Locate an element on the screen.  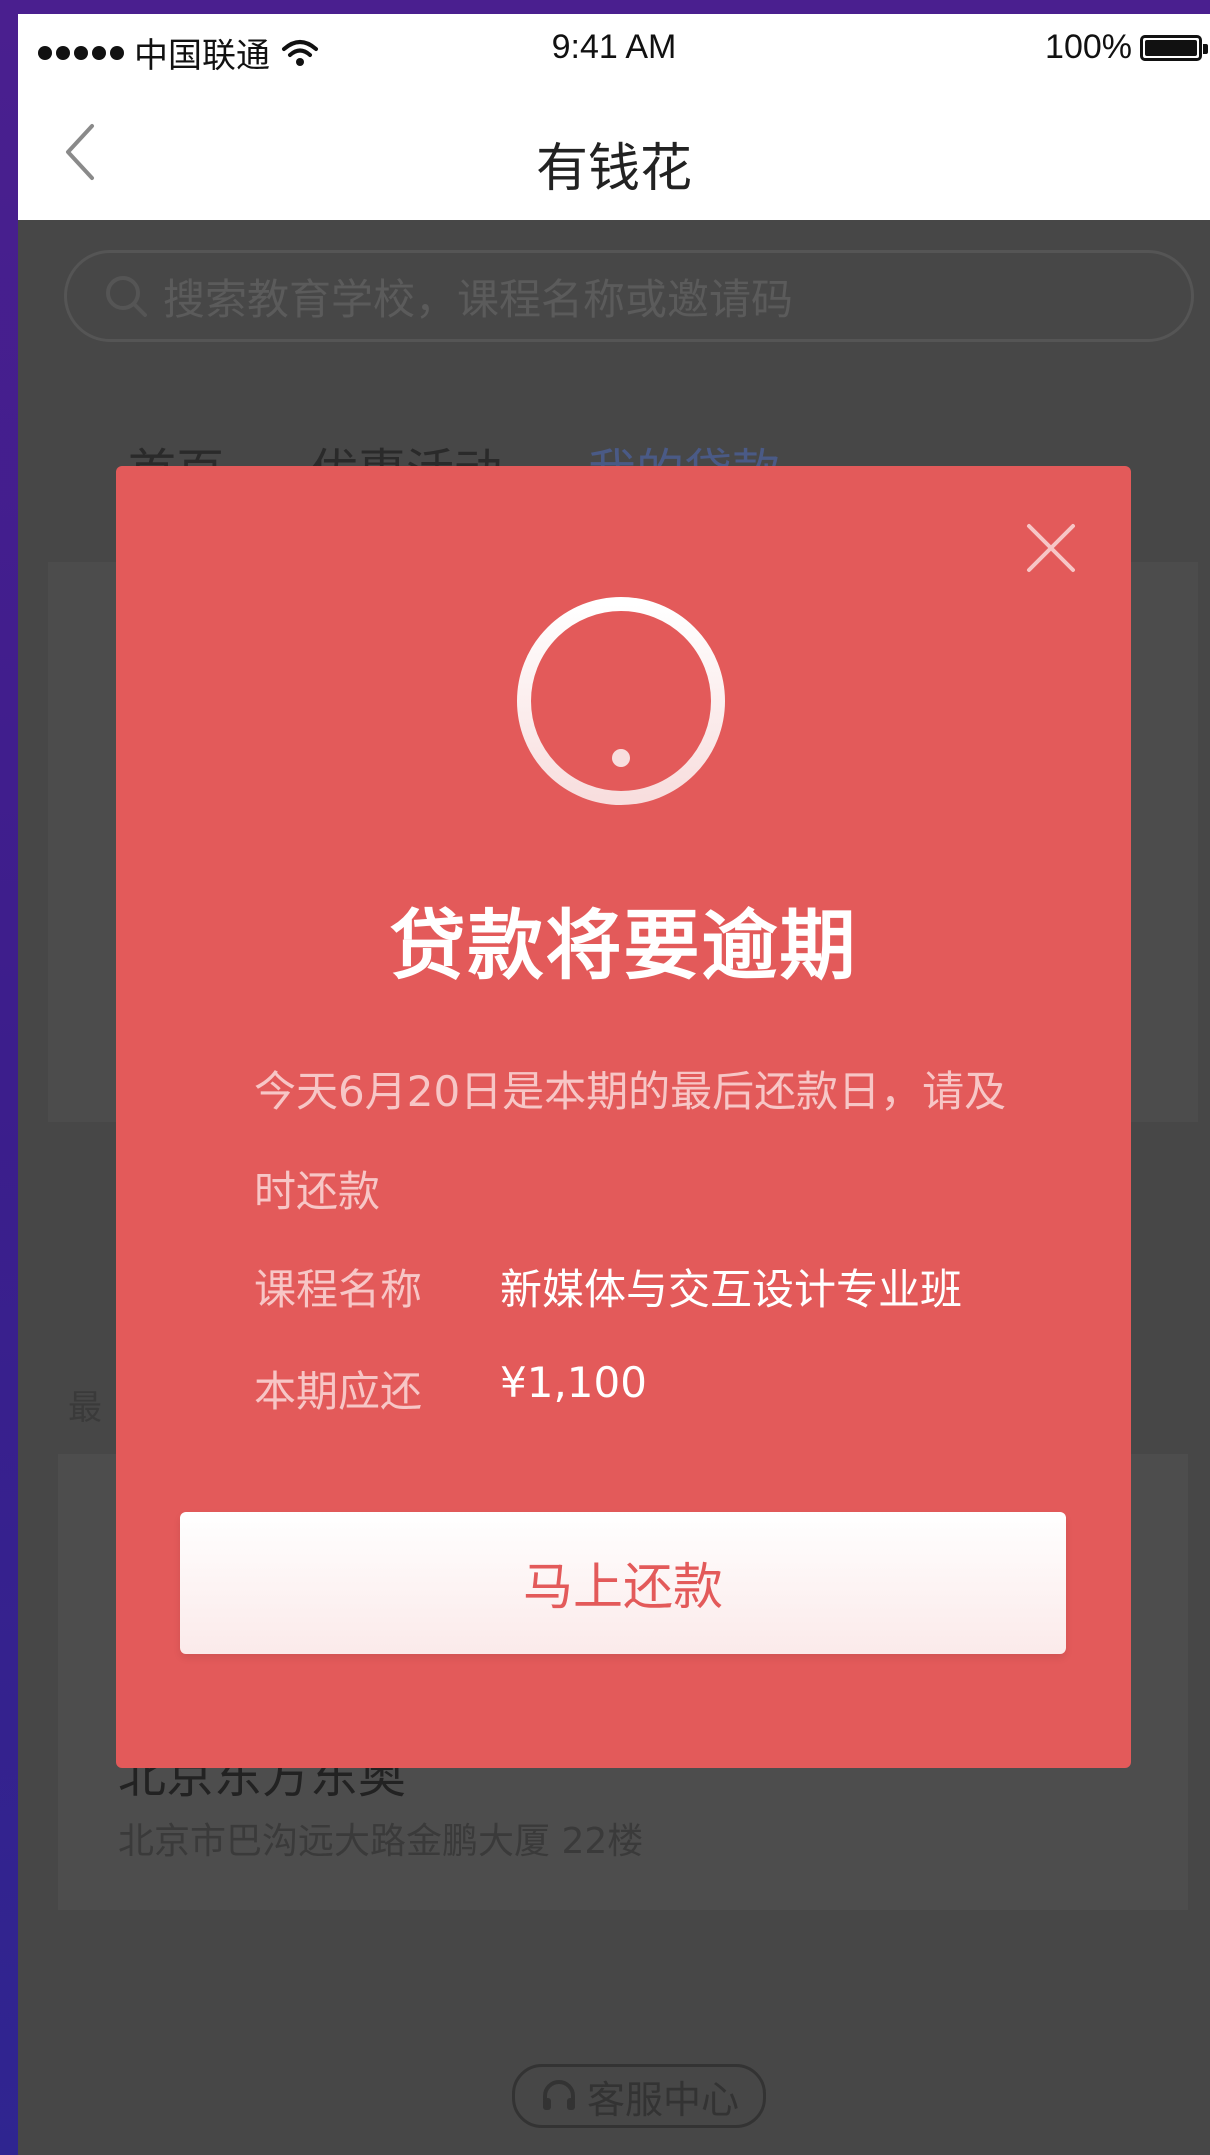
status-bar: 中国联通 9:41 AM 100% is located at coordinates (614, 50).